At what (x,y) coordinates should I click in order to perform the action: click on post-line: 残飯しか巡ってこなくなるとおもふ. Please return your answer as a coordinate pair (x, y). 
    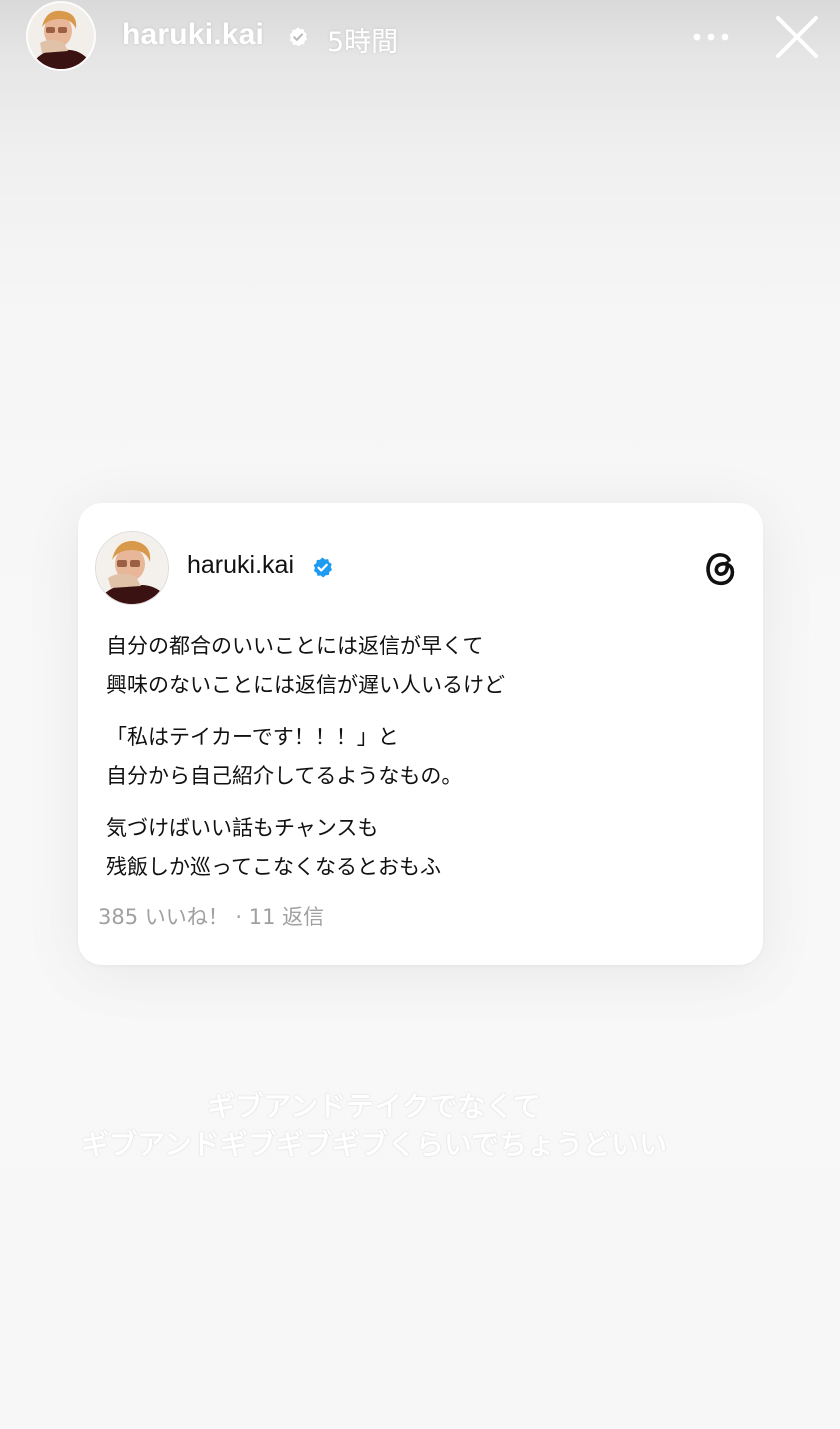
    Looking at the image, I should click on (273, 867).